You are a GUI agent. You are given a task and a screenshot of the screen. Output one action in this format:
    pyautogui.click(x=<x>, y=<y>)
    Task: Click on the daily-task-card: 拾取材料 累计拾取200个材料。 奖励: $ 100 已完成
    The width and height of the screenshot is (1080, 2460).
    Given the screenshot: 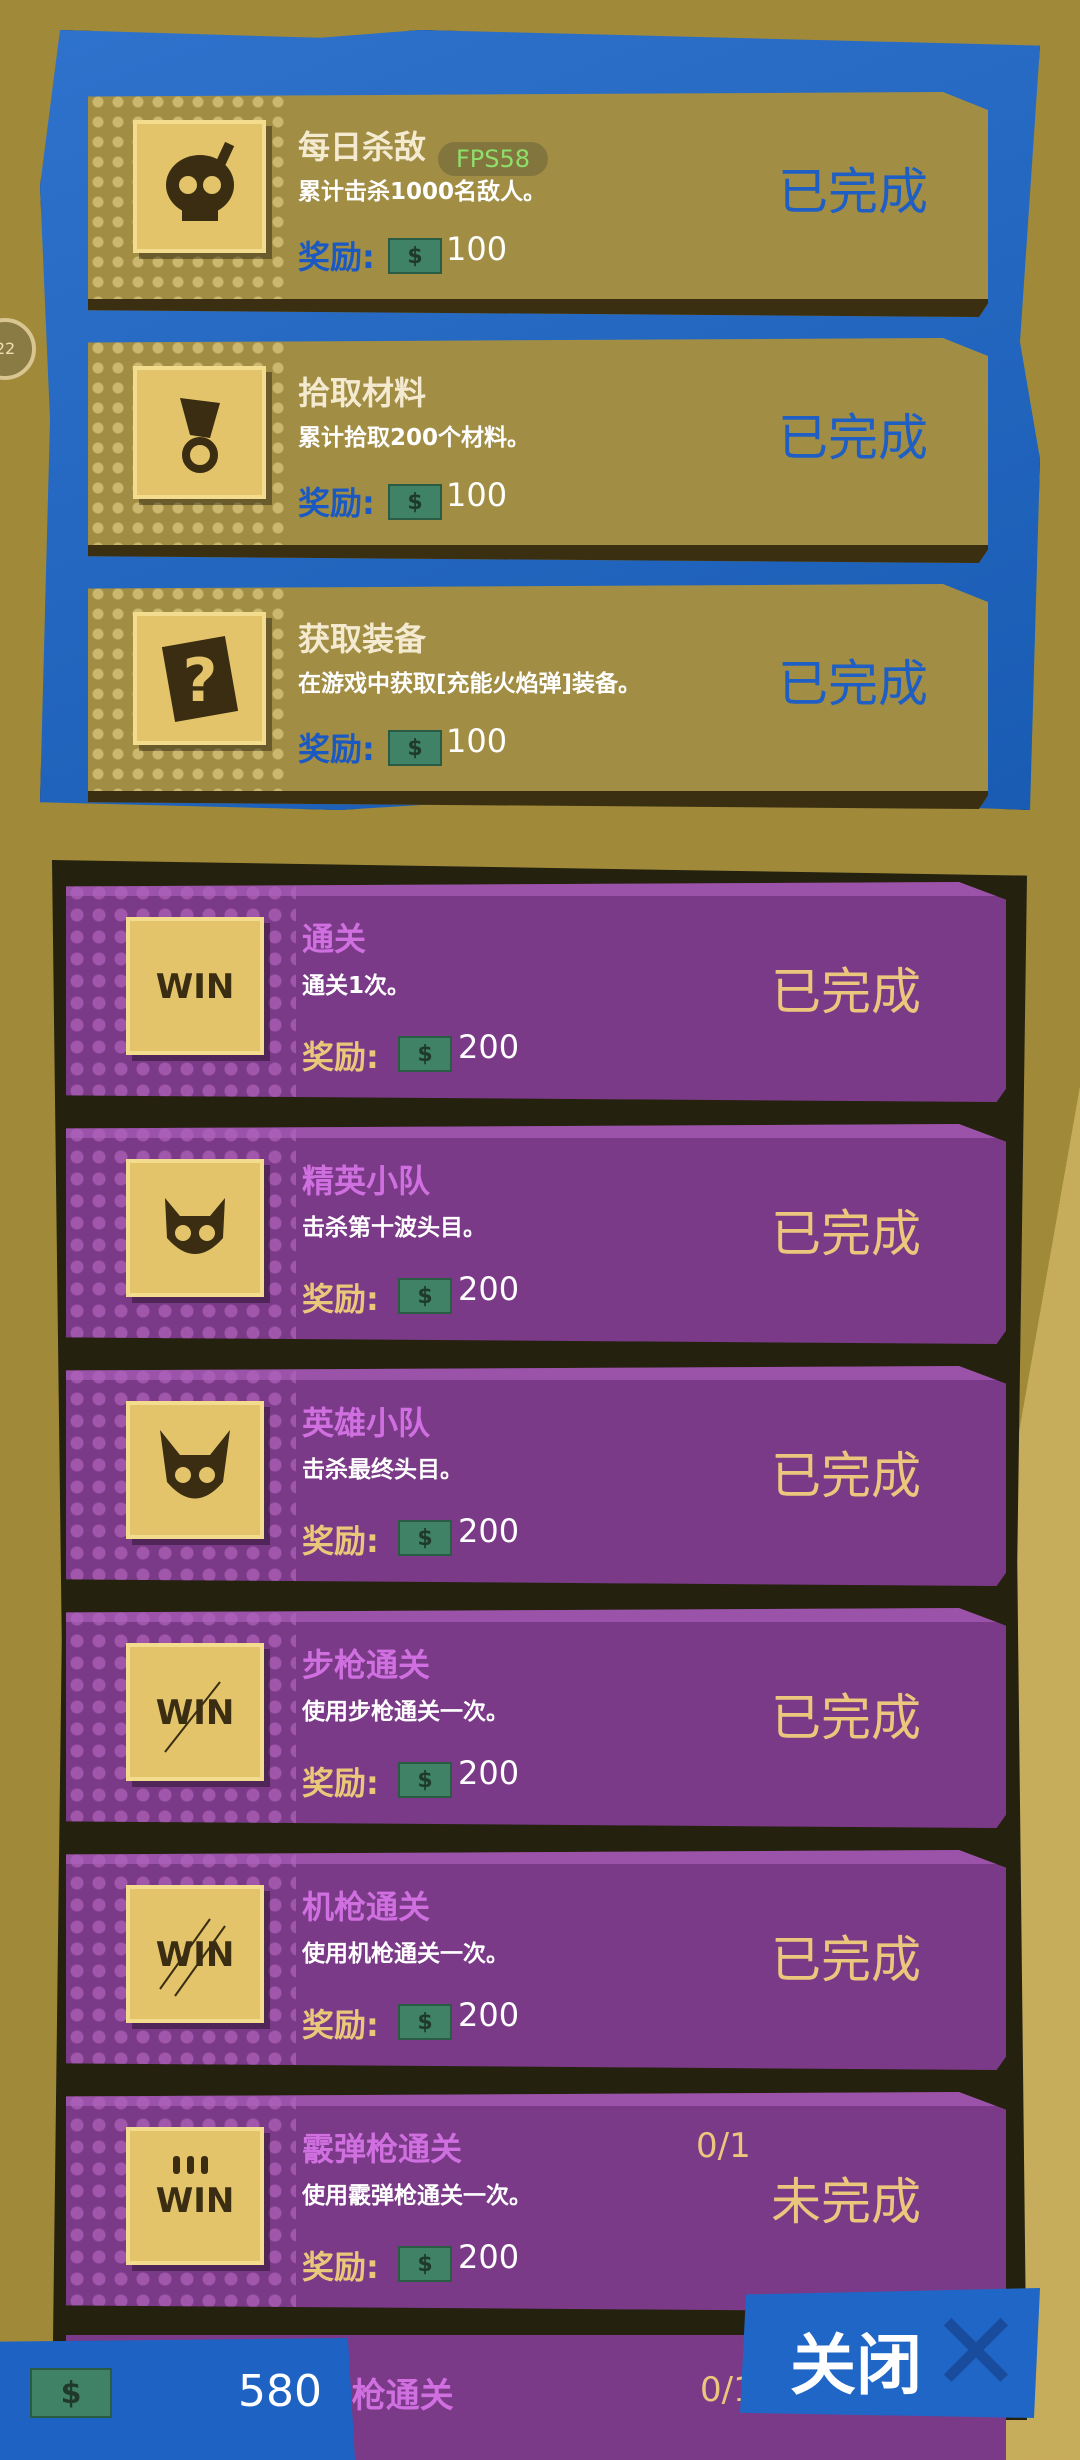 What is the action you would take?
    pyautogui.click(x=538, y=450)
    